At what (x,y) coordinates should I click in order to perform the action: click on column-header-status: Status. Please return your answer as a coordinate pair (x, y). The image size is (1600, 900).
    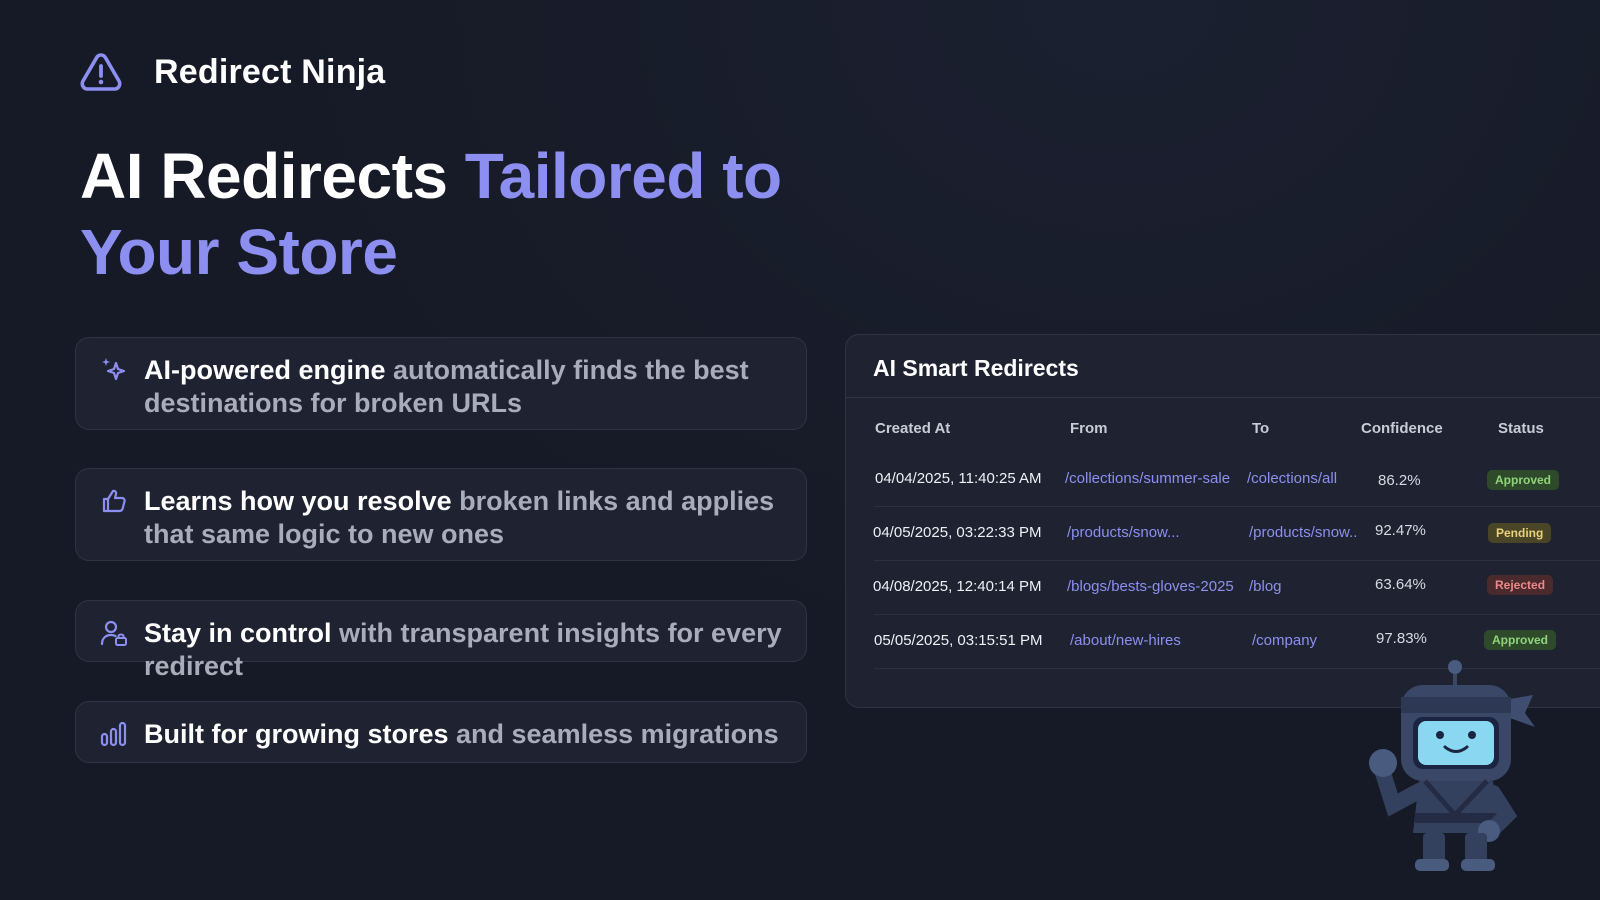
    Looking at the image, I should click on (1521, 428).